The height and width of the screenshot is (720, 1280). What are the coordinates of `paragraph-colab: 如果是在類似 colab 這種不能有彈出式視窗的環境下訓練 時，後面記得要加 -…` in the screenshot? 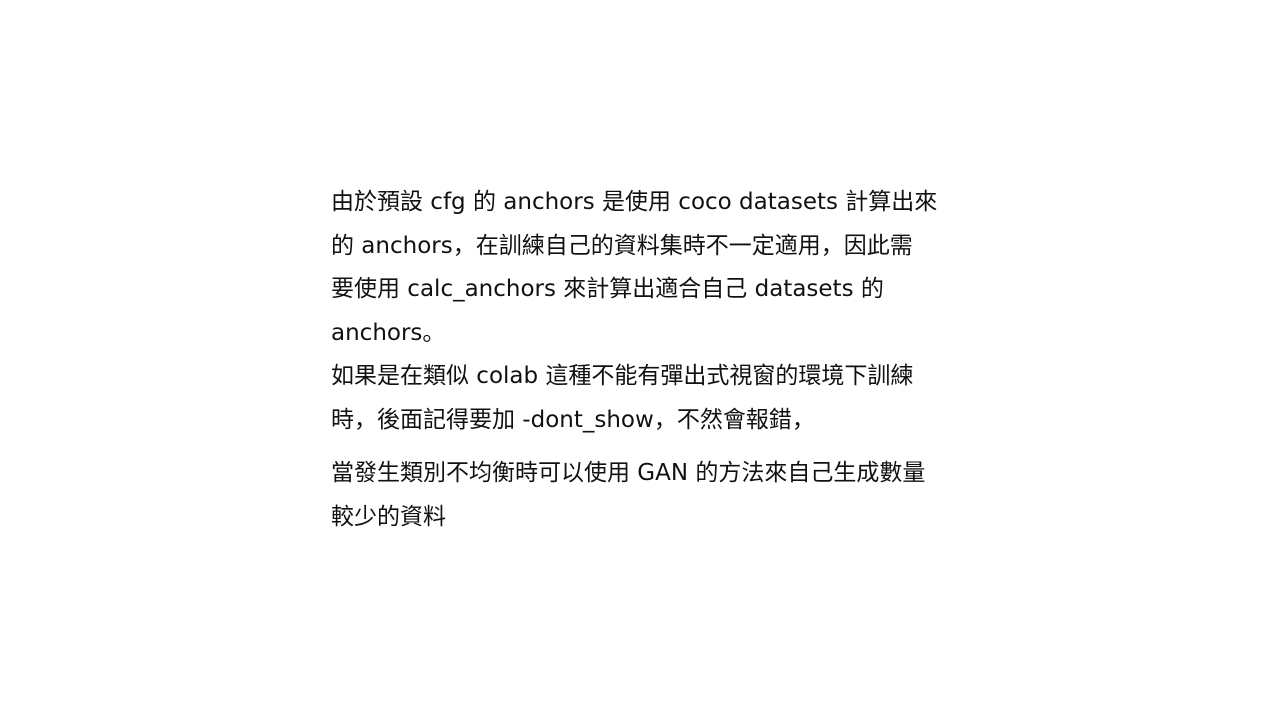 It's located at (646, 398).